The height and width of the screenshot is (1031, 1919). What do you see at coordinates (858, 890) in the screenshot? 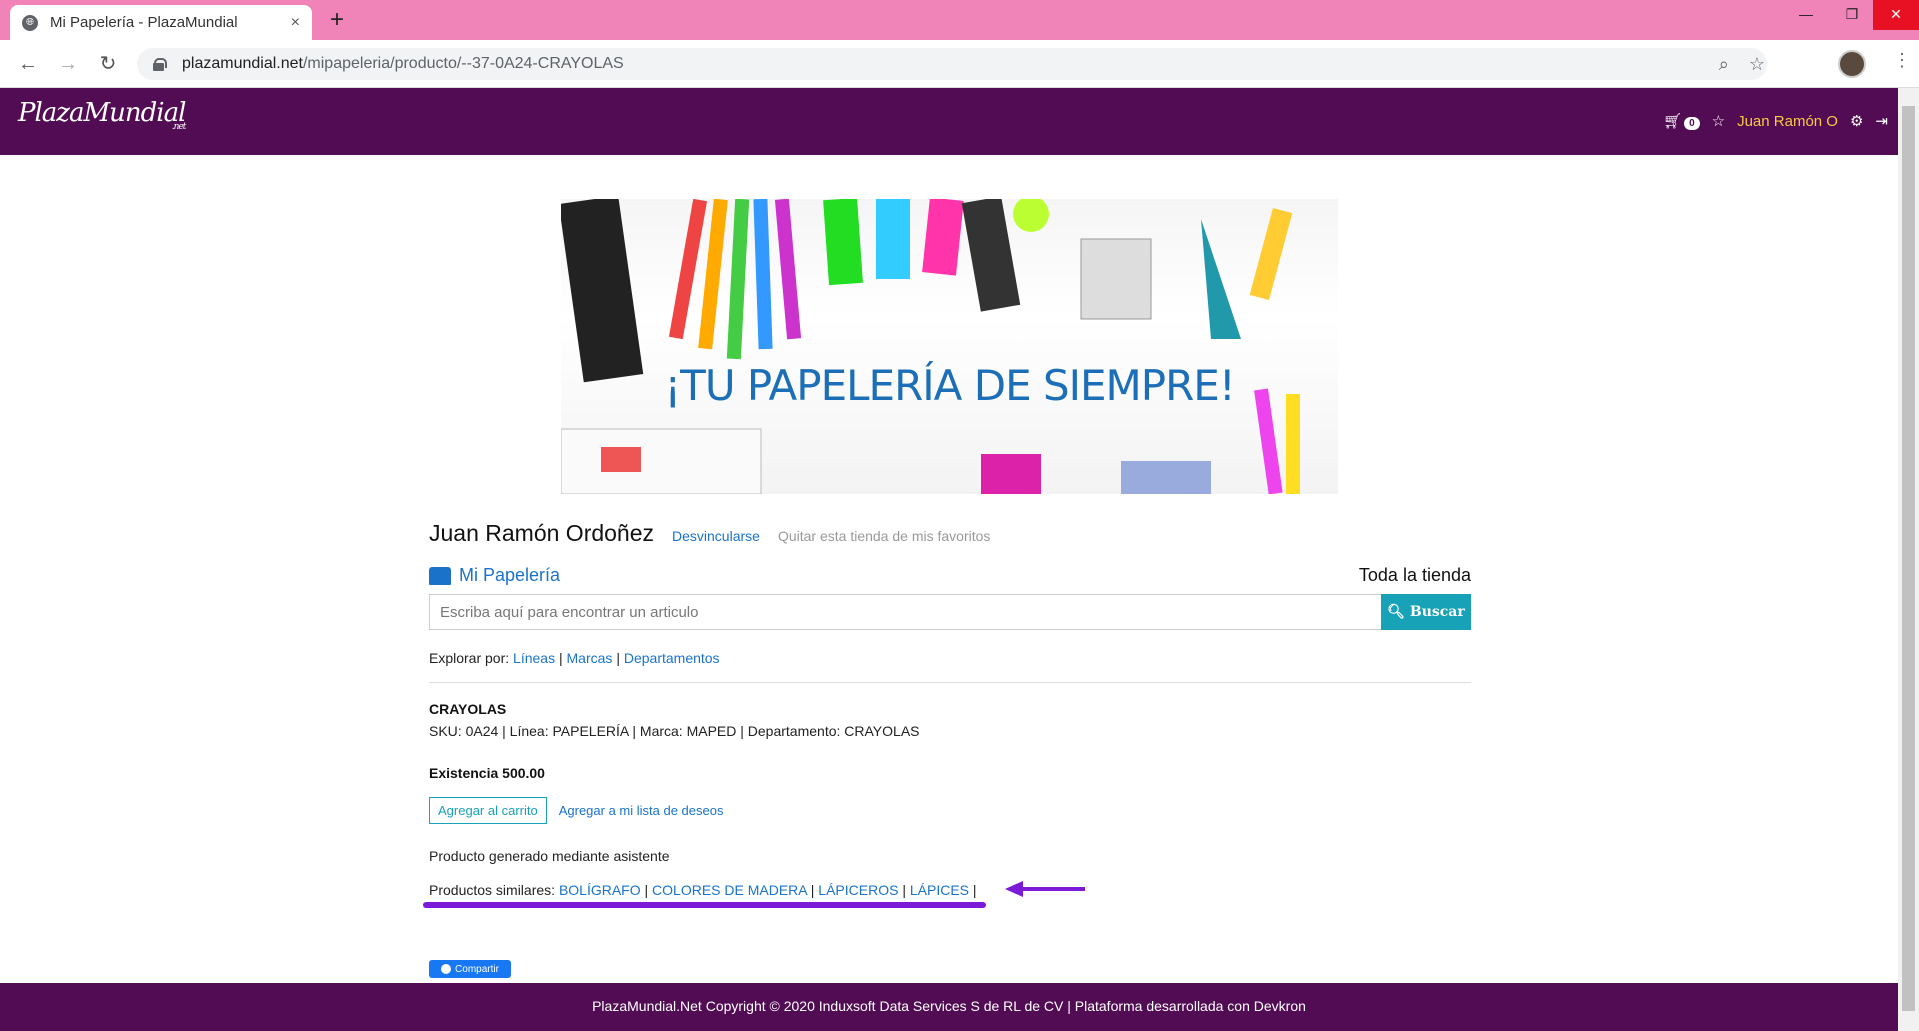
I see `similar-link-lapiceros: LÁPICEROS` at bounding box center [858, 890].